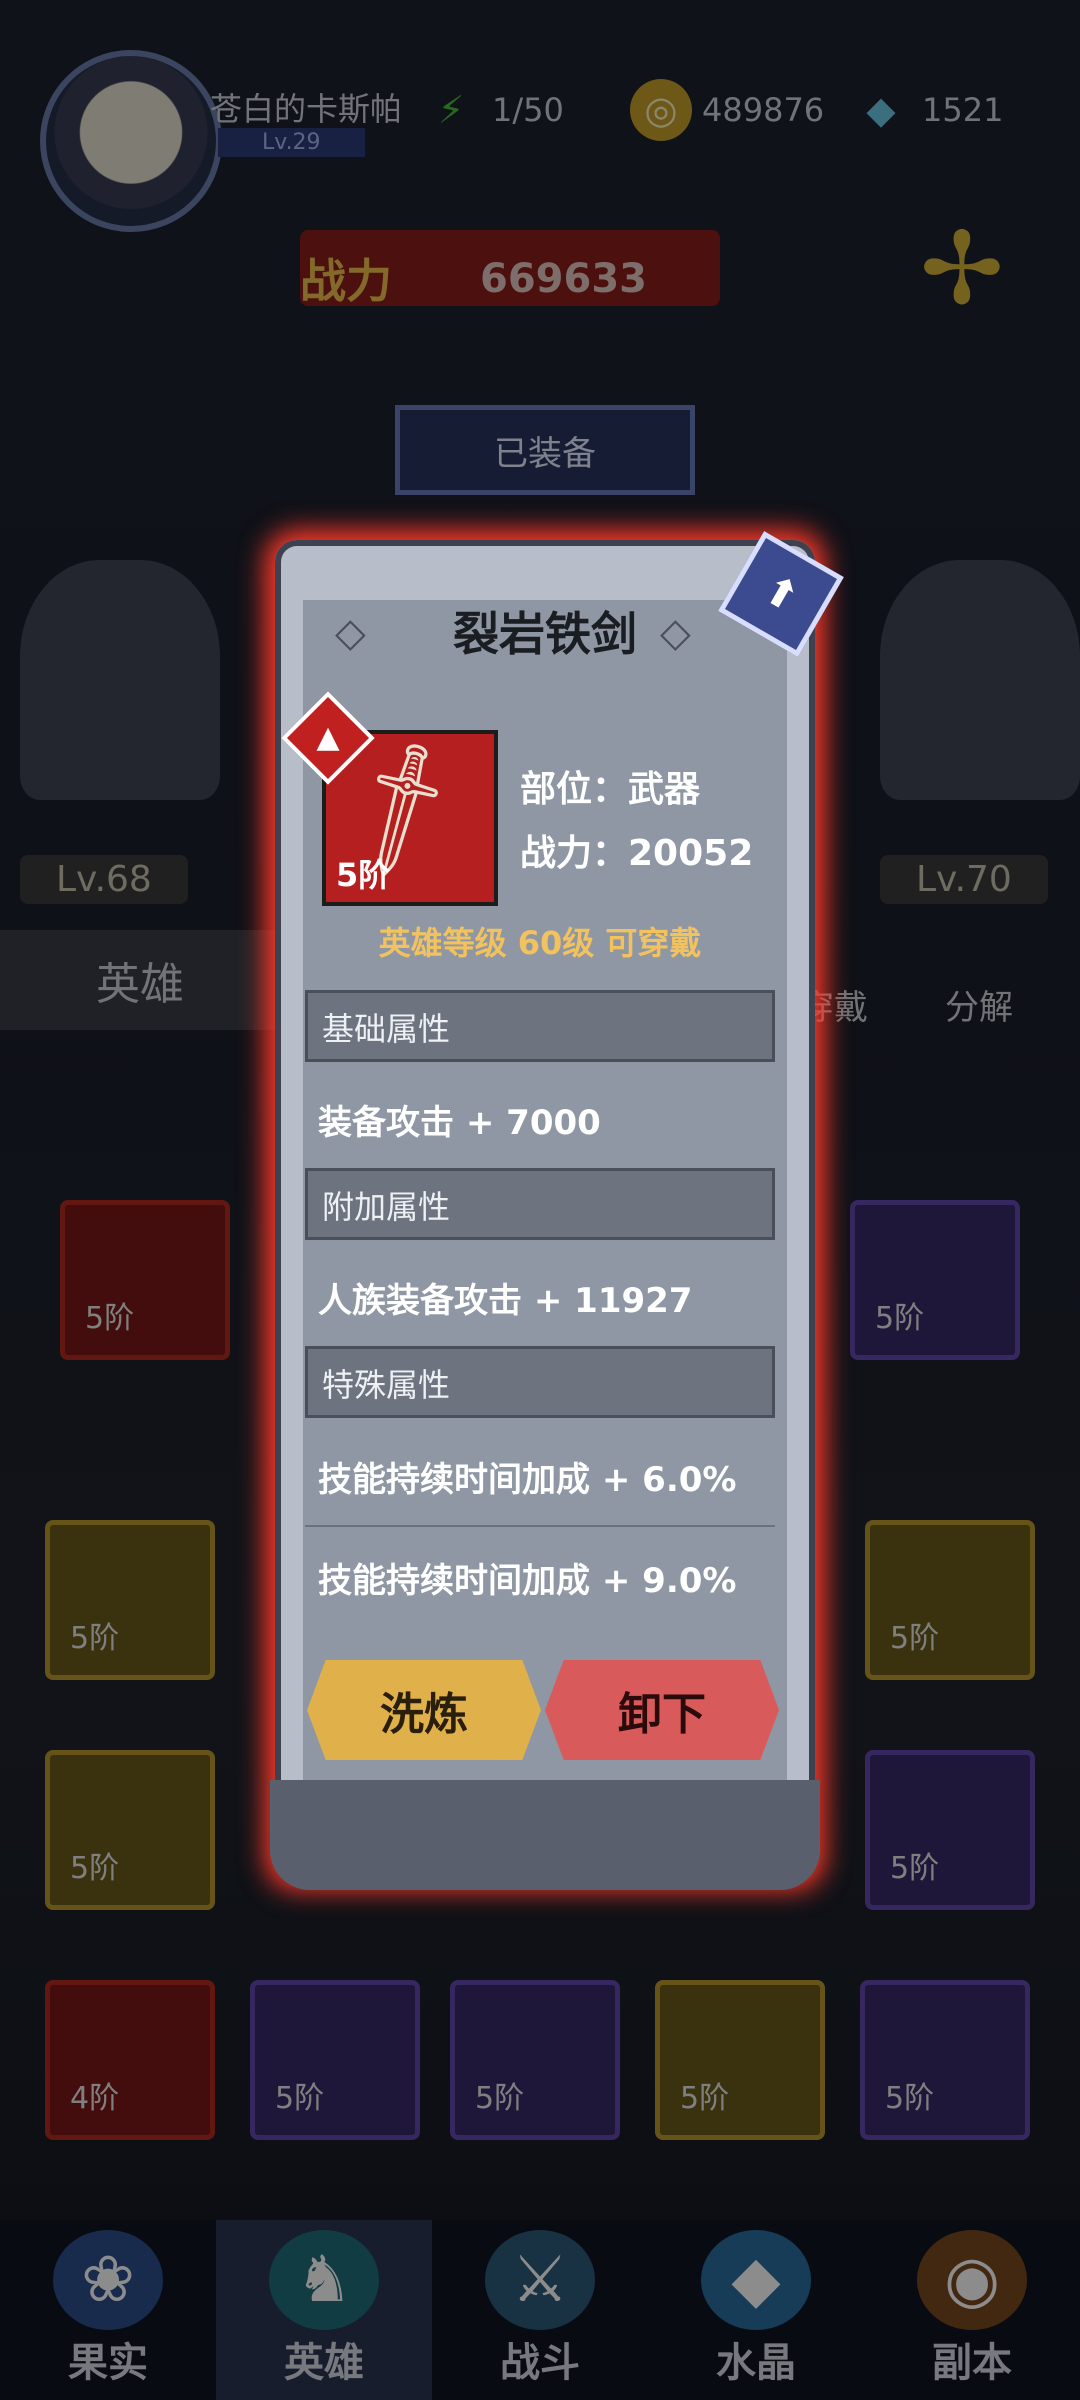 This screenshot has height=2400, width=1080. Describe the element at coordinates (540, 1204) in the screenshot. I see `section-extra: 附加属性` at that location.